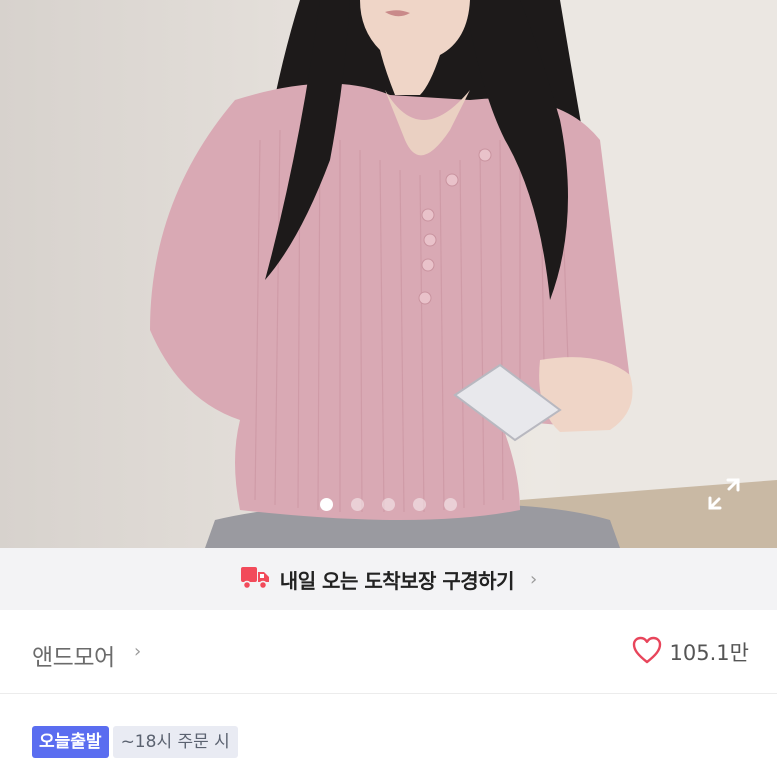 The height and width of the screenshot is (777, 777). I want to click on delivery-truck-icon, so click(255, 579).